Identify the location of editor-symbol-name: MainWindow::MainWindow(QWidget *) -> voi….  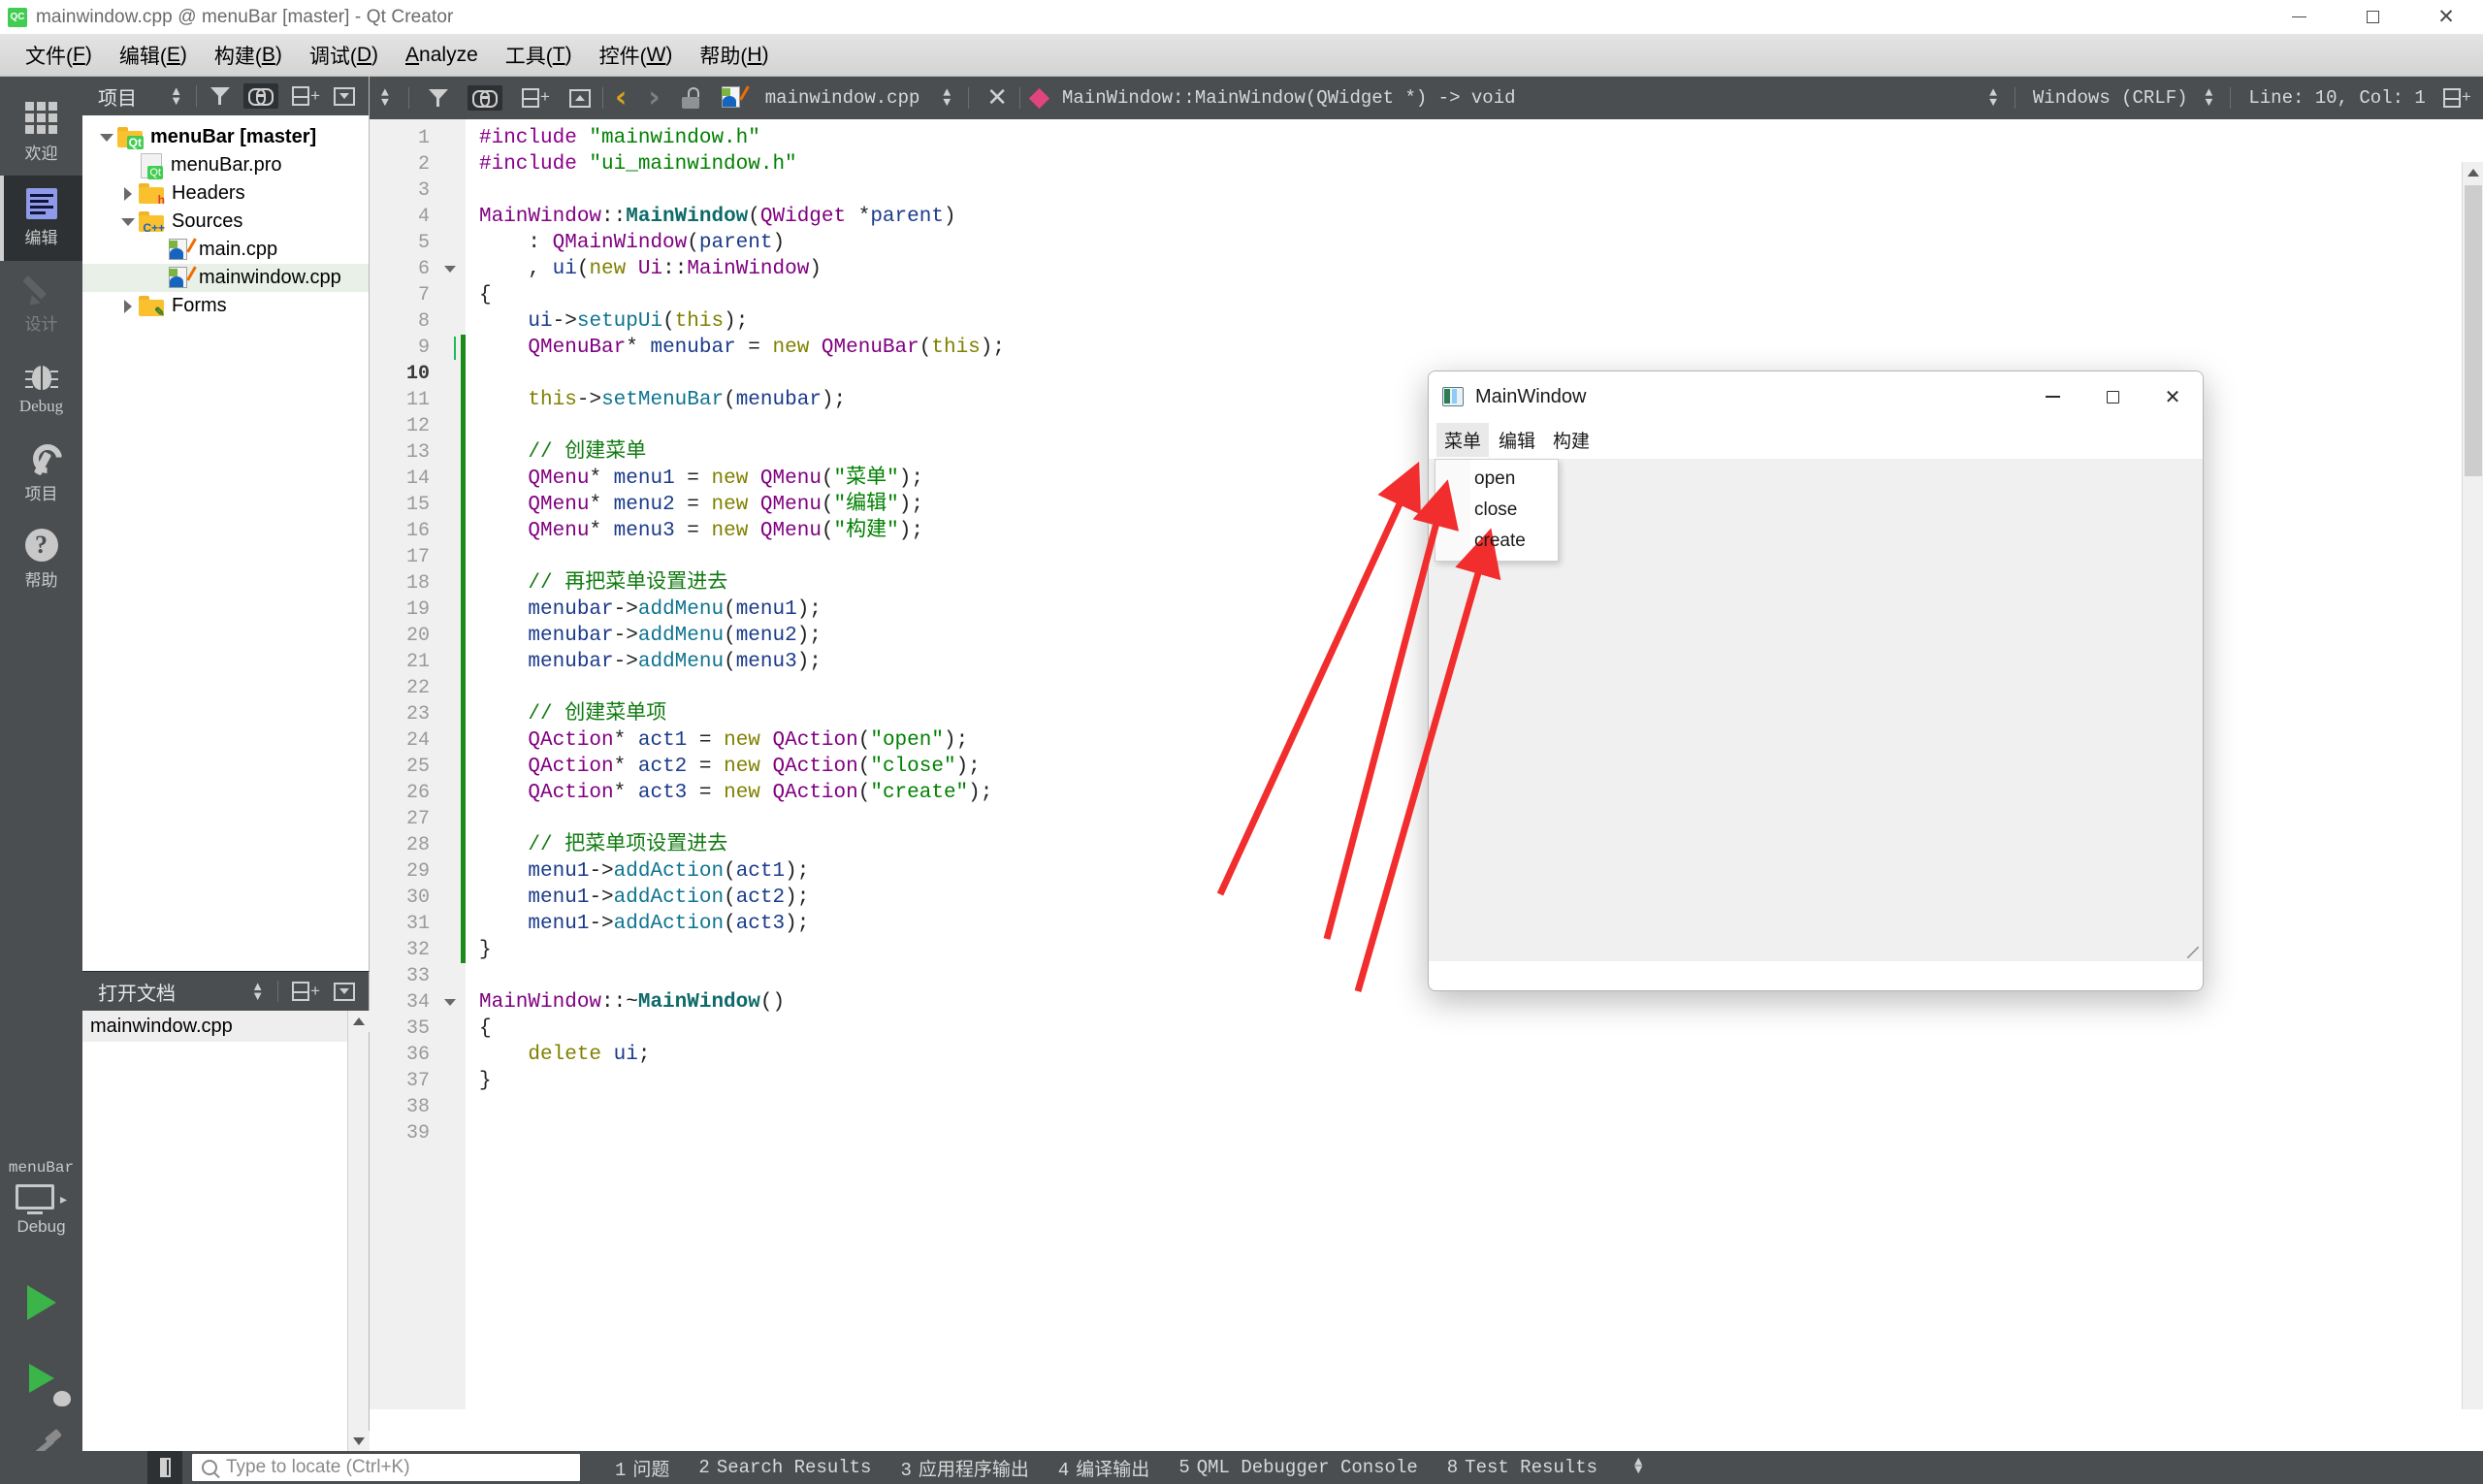
(1288, 98).